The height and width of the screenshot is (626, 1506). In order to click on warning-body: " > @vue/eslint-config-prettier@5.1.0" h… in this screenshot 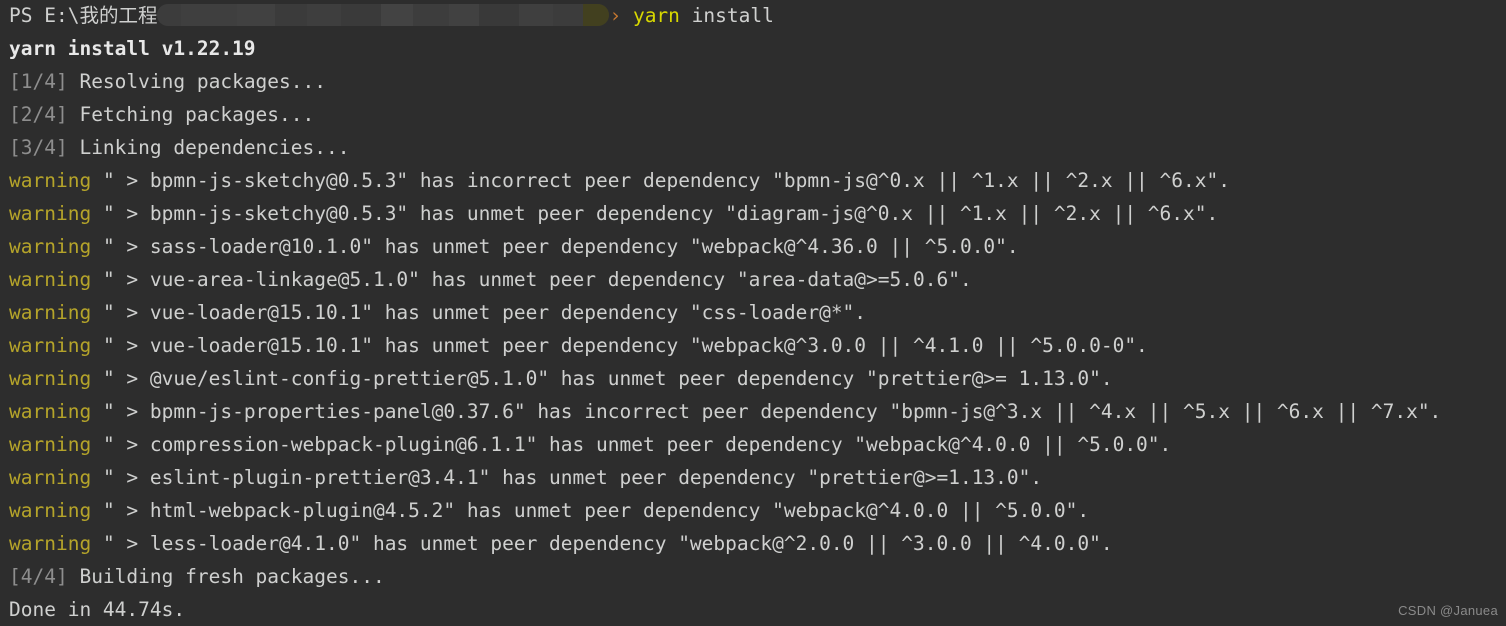, I will do `click(607, 378)`.